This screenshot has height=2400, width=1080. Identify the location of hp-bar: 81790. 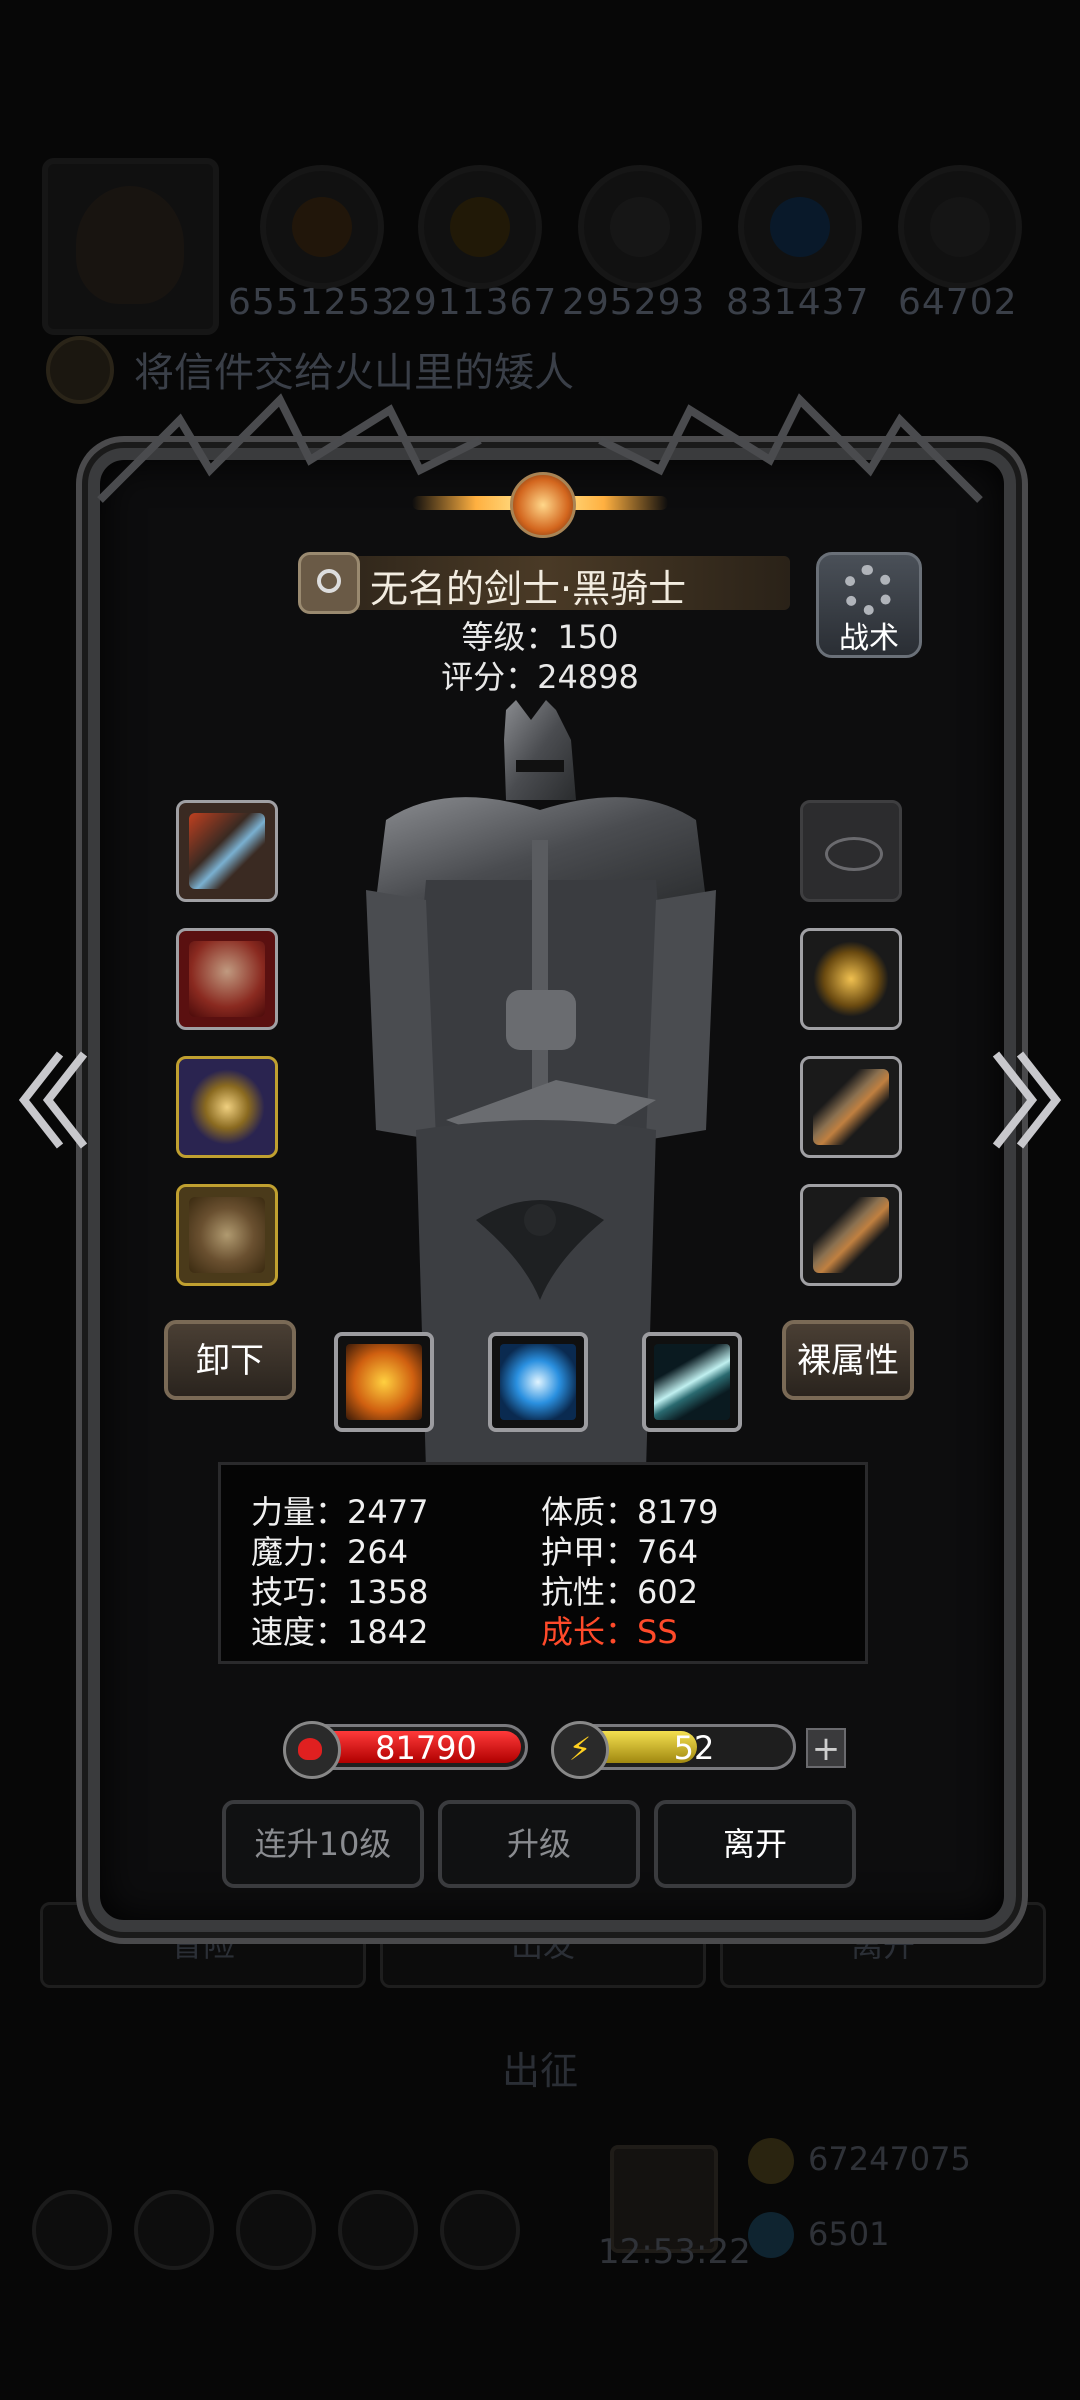
(405, 1750).